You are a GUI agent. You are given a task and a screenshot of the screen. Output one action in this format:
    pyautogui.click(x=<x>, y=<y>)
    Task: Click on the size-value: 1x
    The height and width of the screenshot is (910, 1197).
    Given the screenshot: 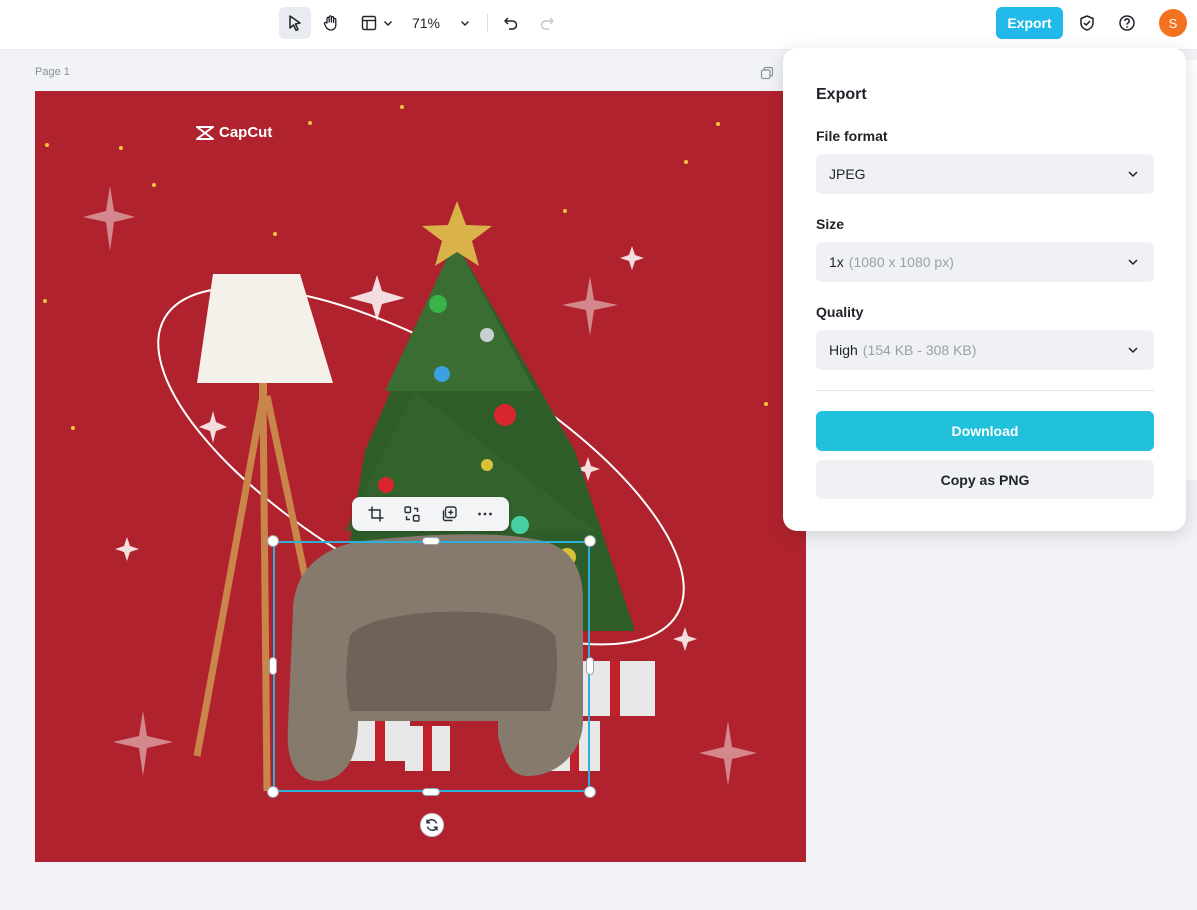 What is the action you would take?
    pyautogui.click(x=836, y=262)
    